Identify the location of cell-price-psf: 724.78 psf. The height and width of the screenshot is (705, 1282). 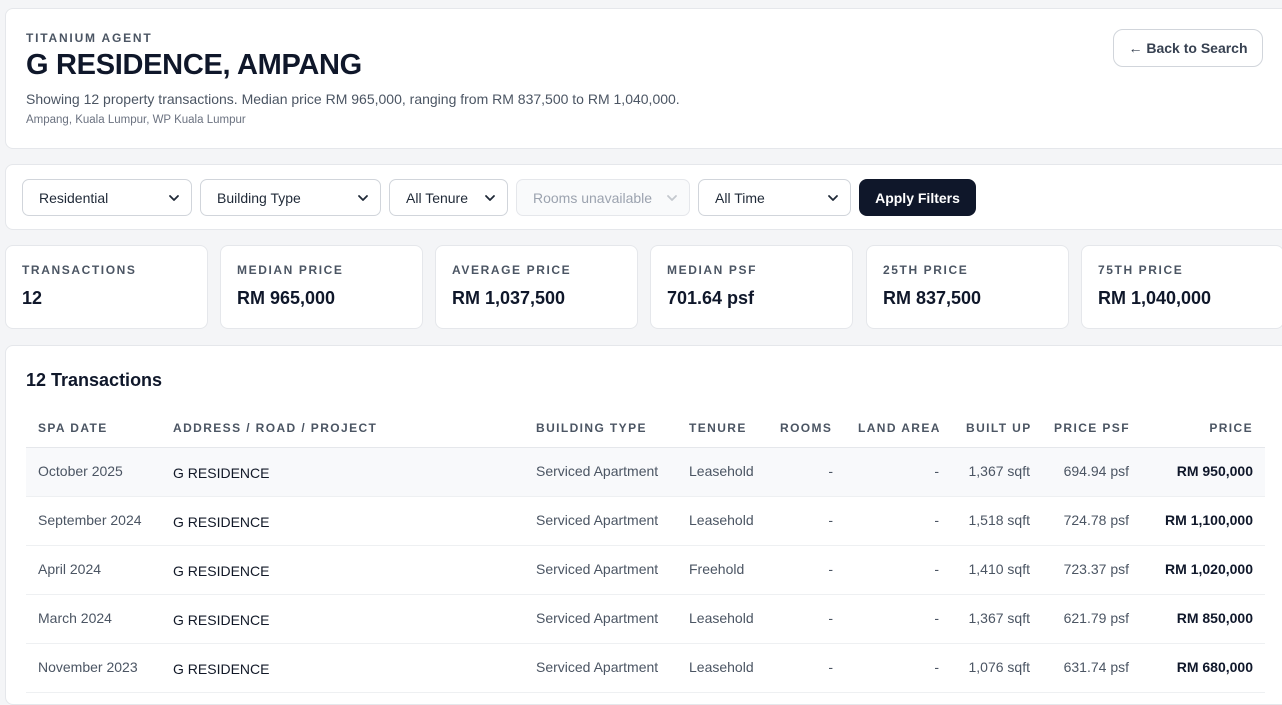
(1096, 520).